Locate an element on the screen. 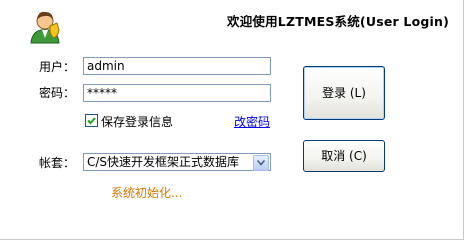  dropdown-button is located at coordinates (261, 163).